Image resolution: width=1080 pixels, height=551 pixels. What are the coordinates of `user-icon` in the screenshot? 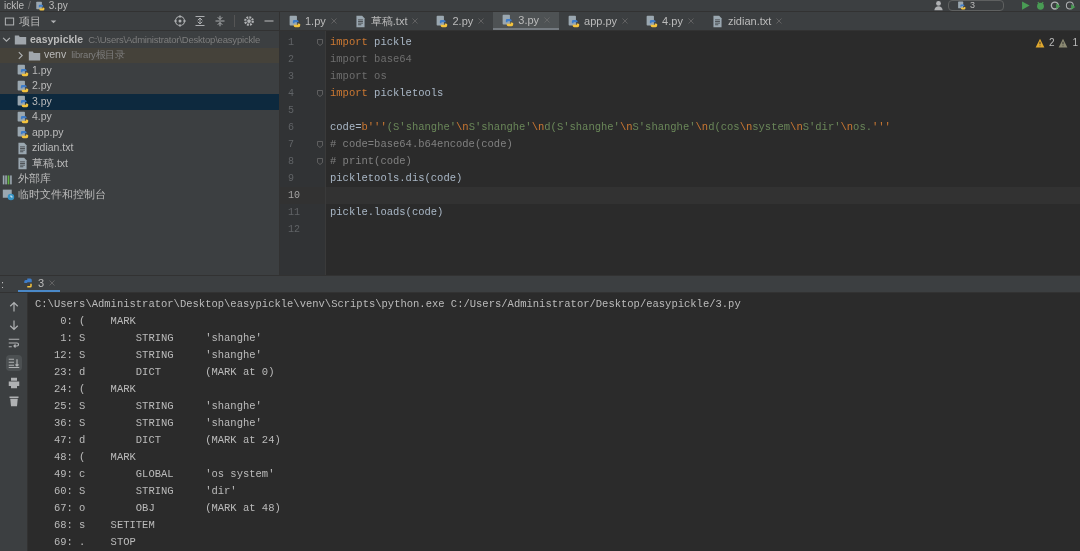 It's located at (938, 5).